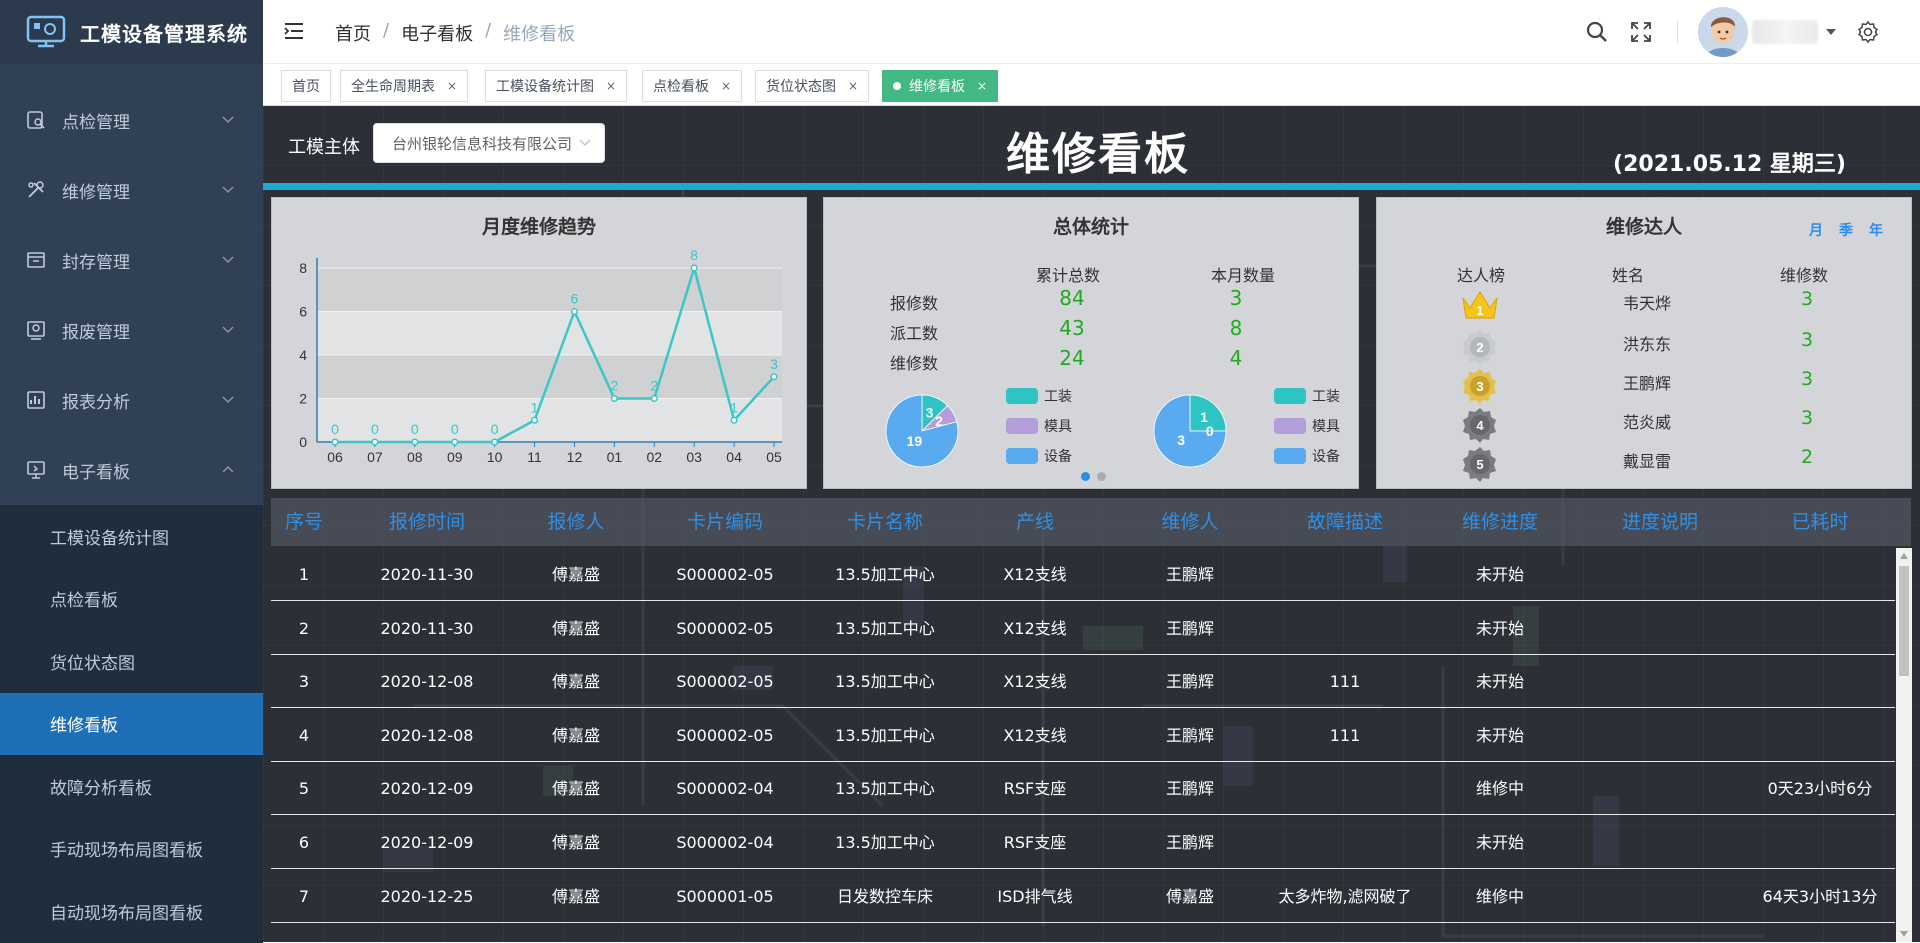  I want to click on carousel-dot-active, so click(1085, 476).